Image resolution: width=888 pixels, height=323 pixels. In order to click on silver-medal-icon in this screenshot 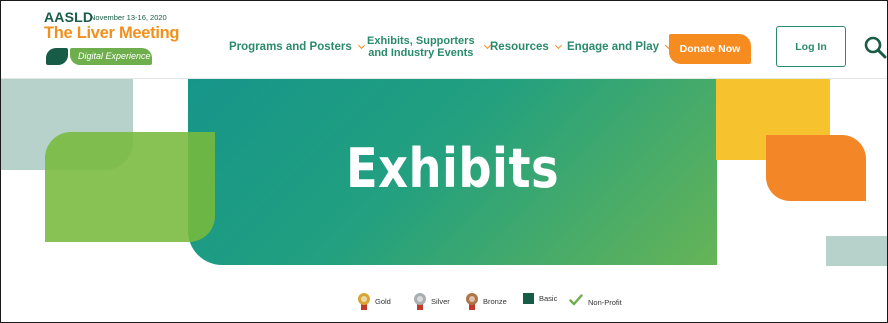, I will do `click(420, 301)`.